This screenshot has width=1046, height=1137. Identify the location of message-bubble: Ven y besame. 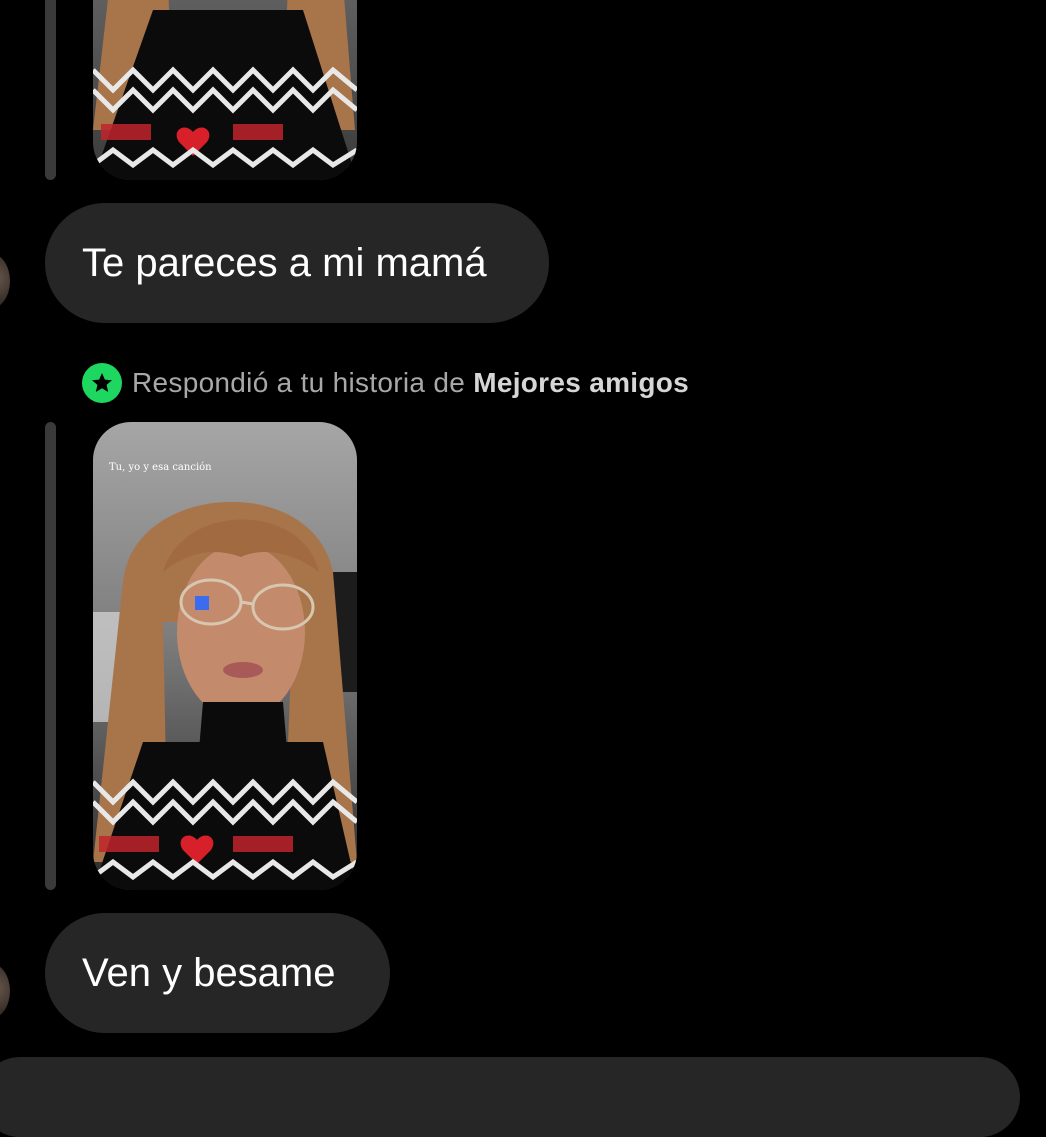
(217, 973).